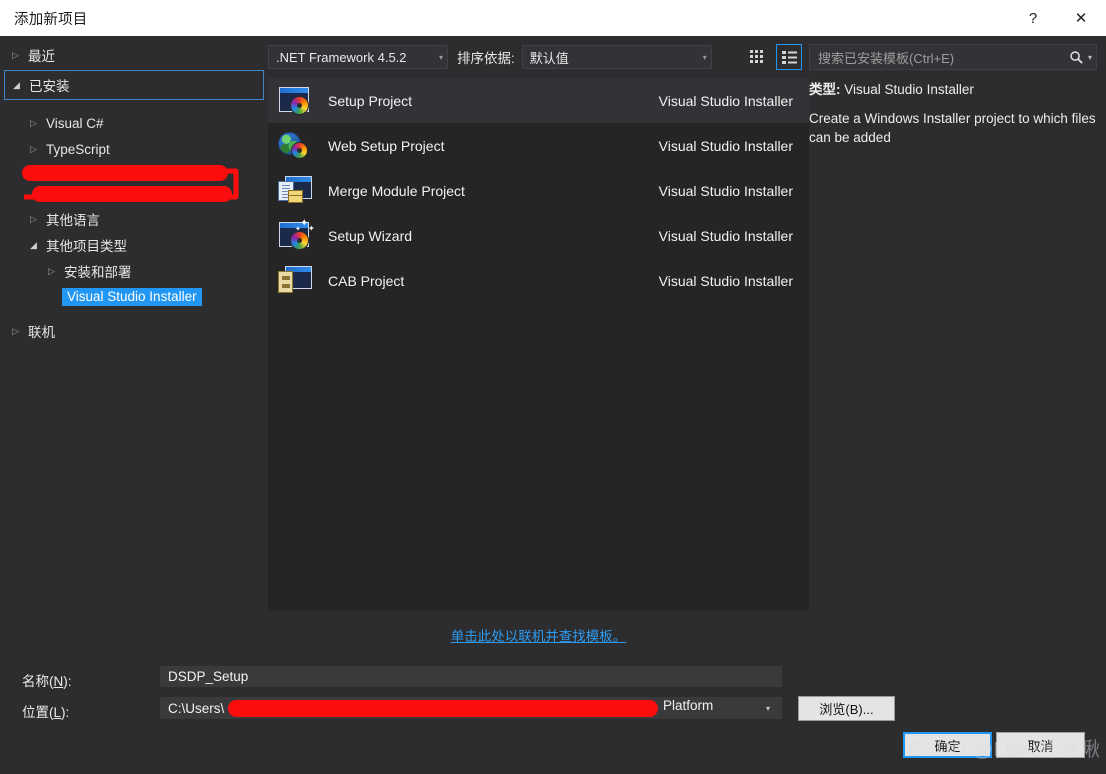 The width and height of the screenshot is (1106, 774). Describe the element at coordinates (370, 100) in the screenshot. I see `template-name: Setup Project` at that location.